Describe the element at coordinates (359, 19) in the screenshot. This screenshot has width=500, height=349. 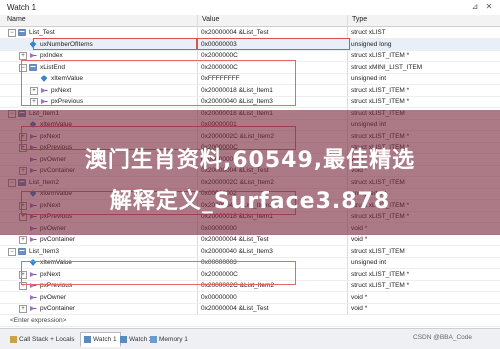
I see `column-type: Type` at that location.